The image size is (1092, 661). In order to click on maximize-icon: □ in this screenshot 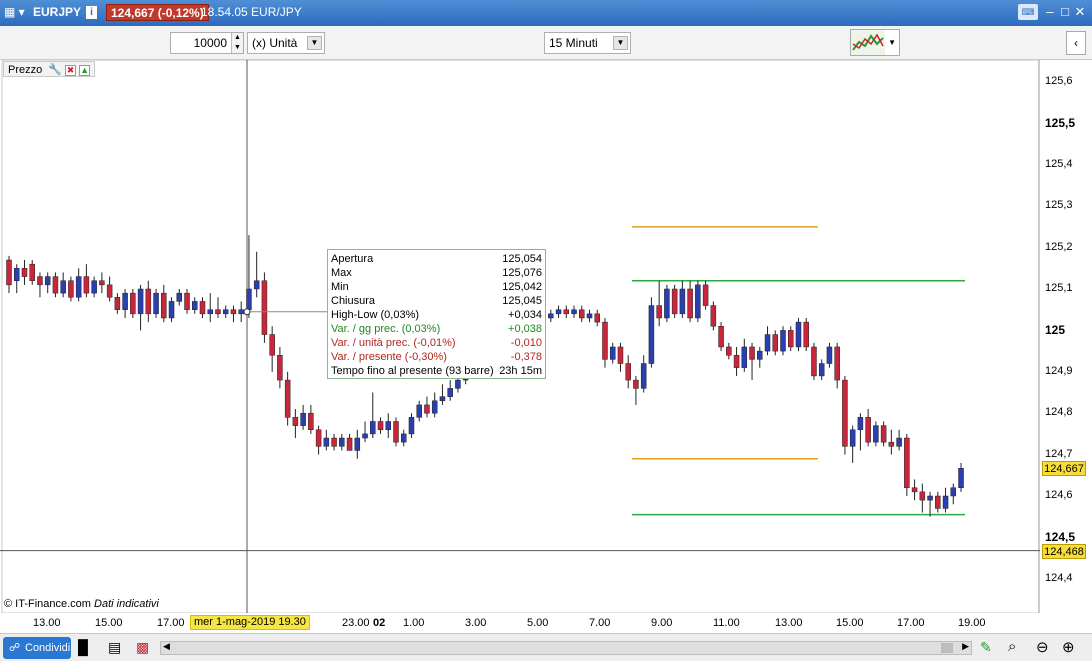, I will do `click(1065, 12)`.